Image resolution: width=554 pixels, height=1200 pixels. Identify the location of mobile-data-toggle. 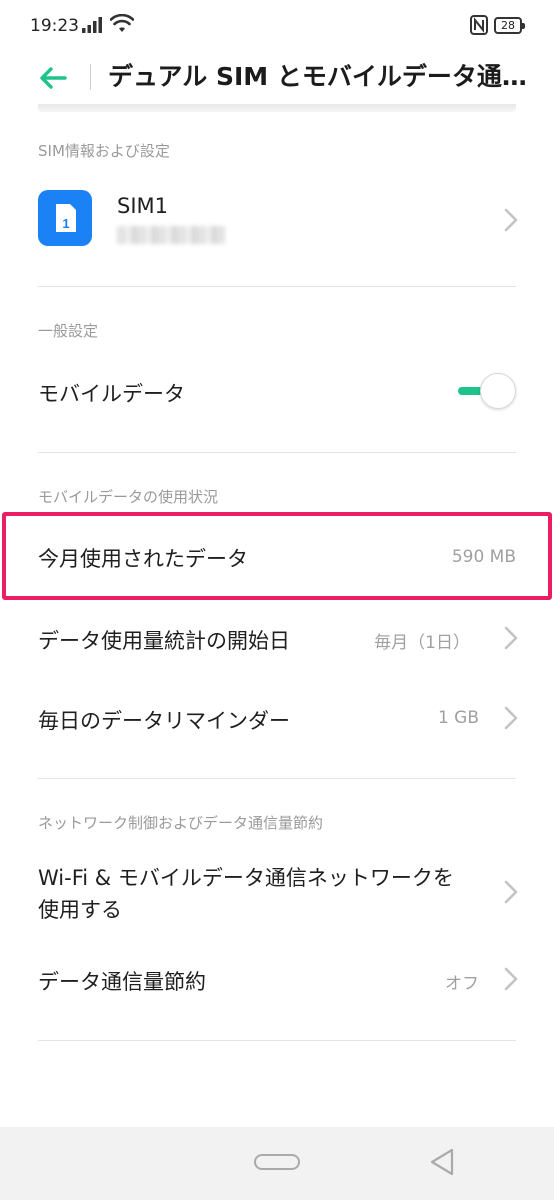
(486, 391).